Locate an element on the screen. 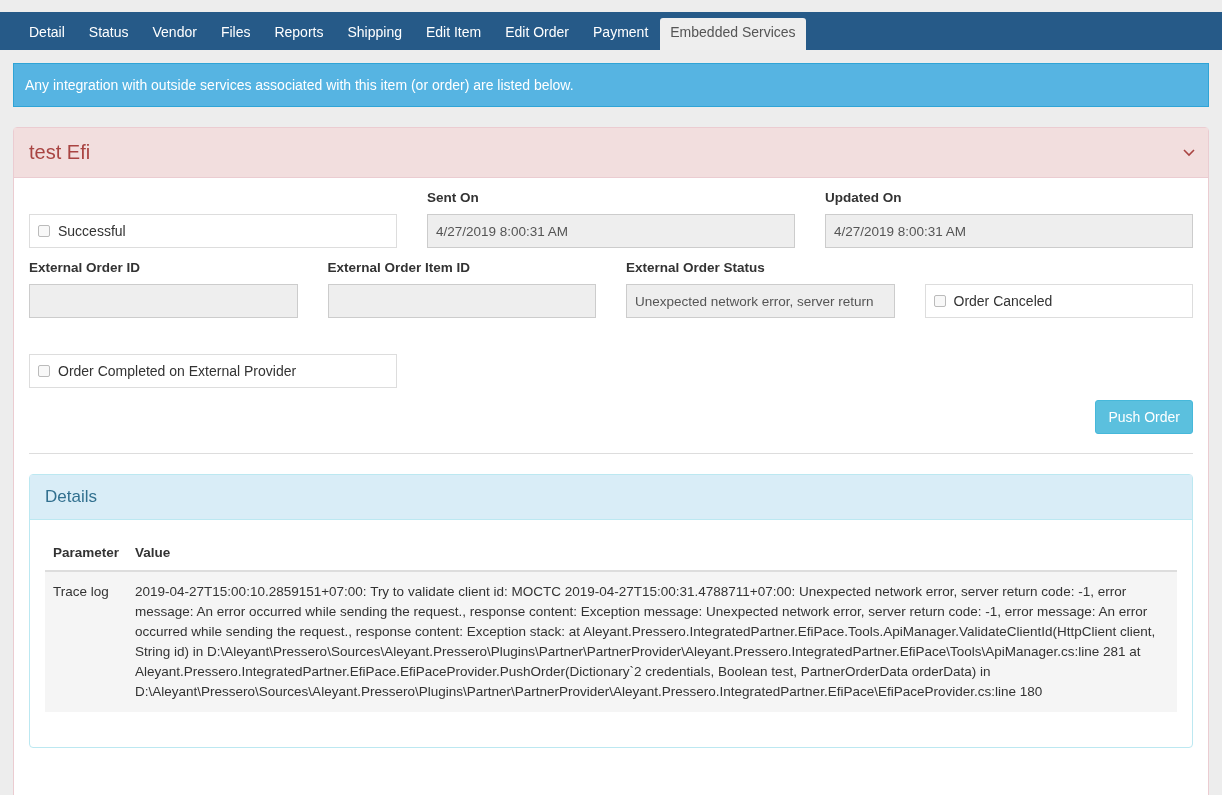  input-field: Unexpected network error, server return is located at coordinates (760, 301).